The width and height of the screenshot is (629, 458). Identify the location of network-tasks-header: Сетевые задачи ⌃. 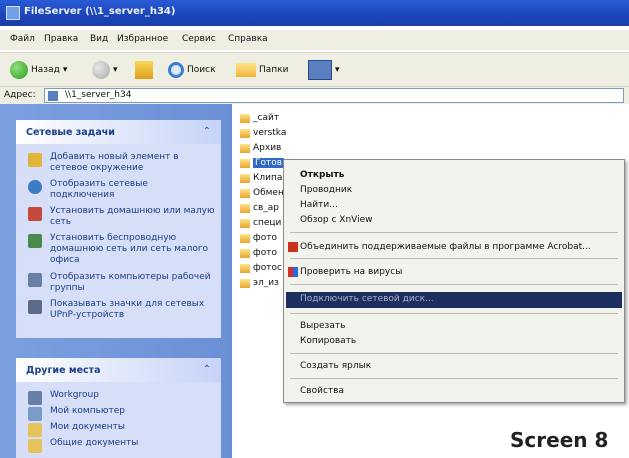
(118, 132).